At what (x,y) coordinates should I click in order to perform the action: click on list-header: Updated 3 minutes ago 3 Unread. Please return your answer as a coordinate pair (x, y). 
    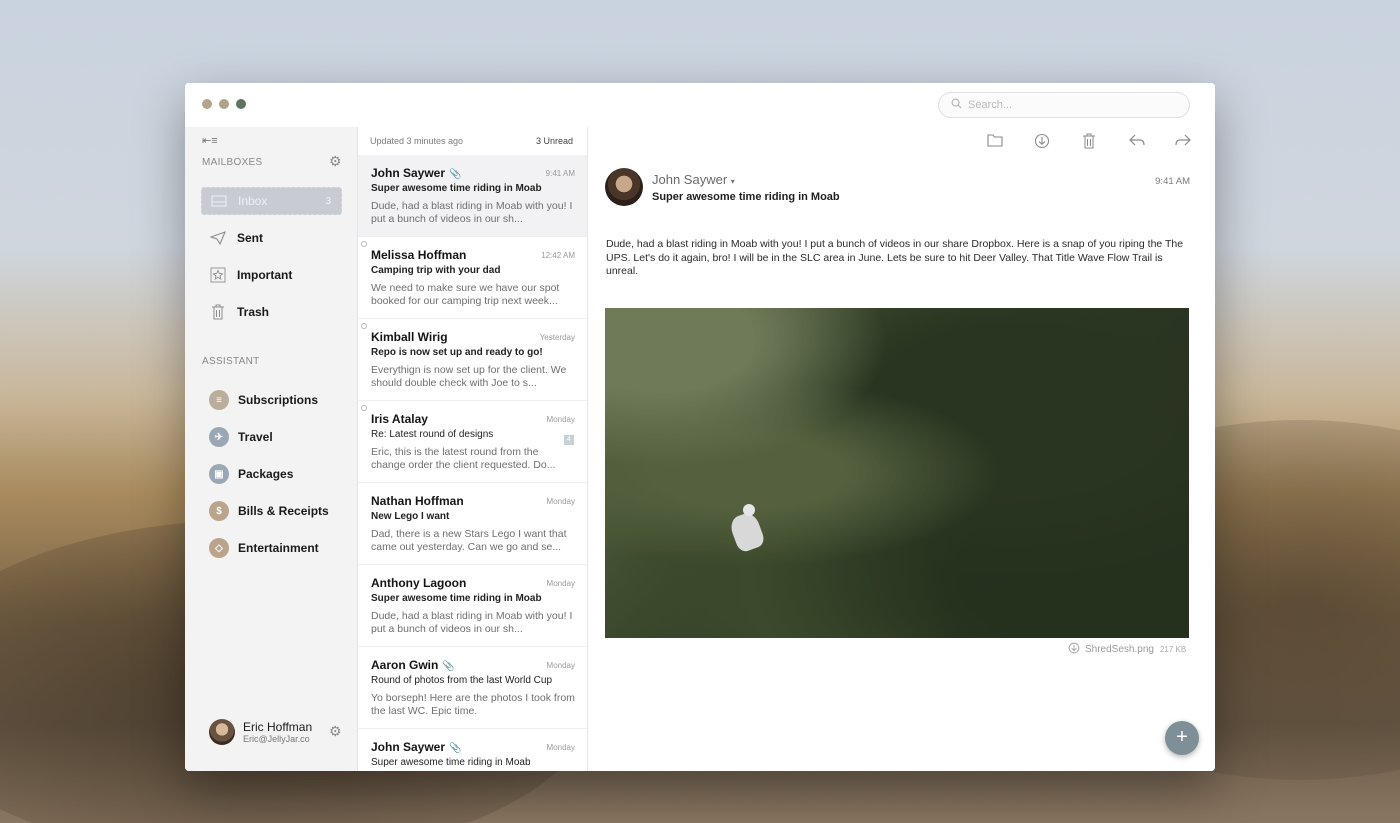
    Looking at the image, I should click on (472, 141).